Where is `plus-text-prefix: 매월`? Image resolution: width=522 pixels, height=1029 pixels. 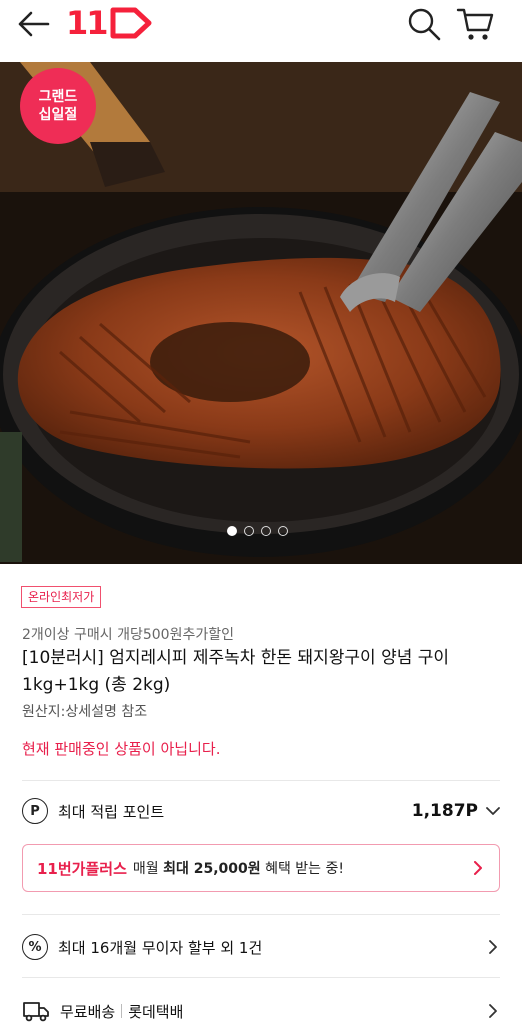
plus-text-prefix: 매월 is located at coordinates (145, 869).